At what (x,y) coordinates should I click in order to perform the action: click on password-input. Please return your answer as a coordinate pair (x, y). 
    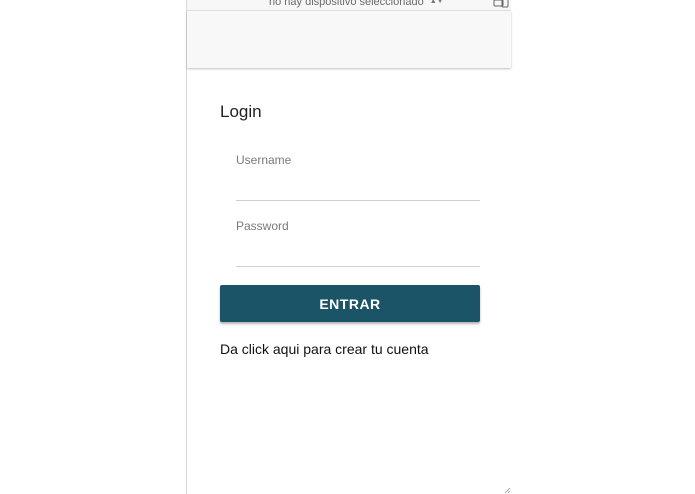
    Looking at the image, I should click on (358, 252).